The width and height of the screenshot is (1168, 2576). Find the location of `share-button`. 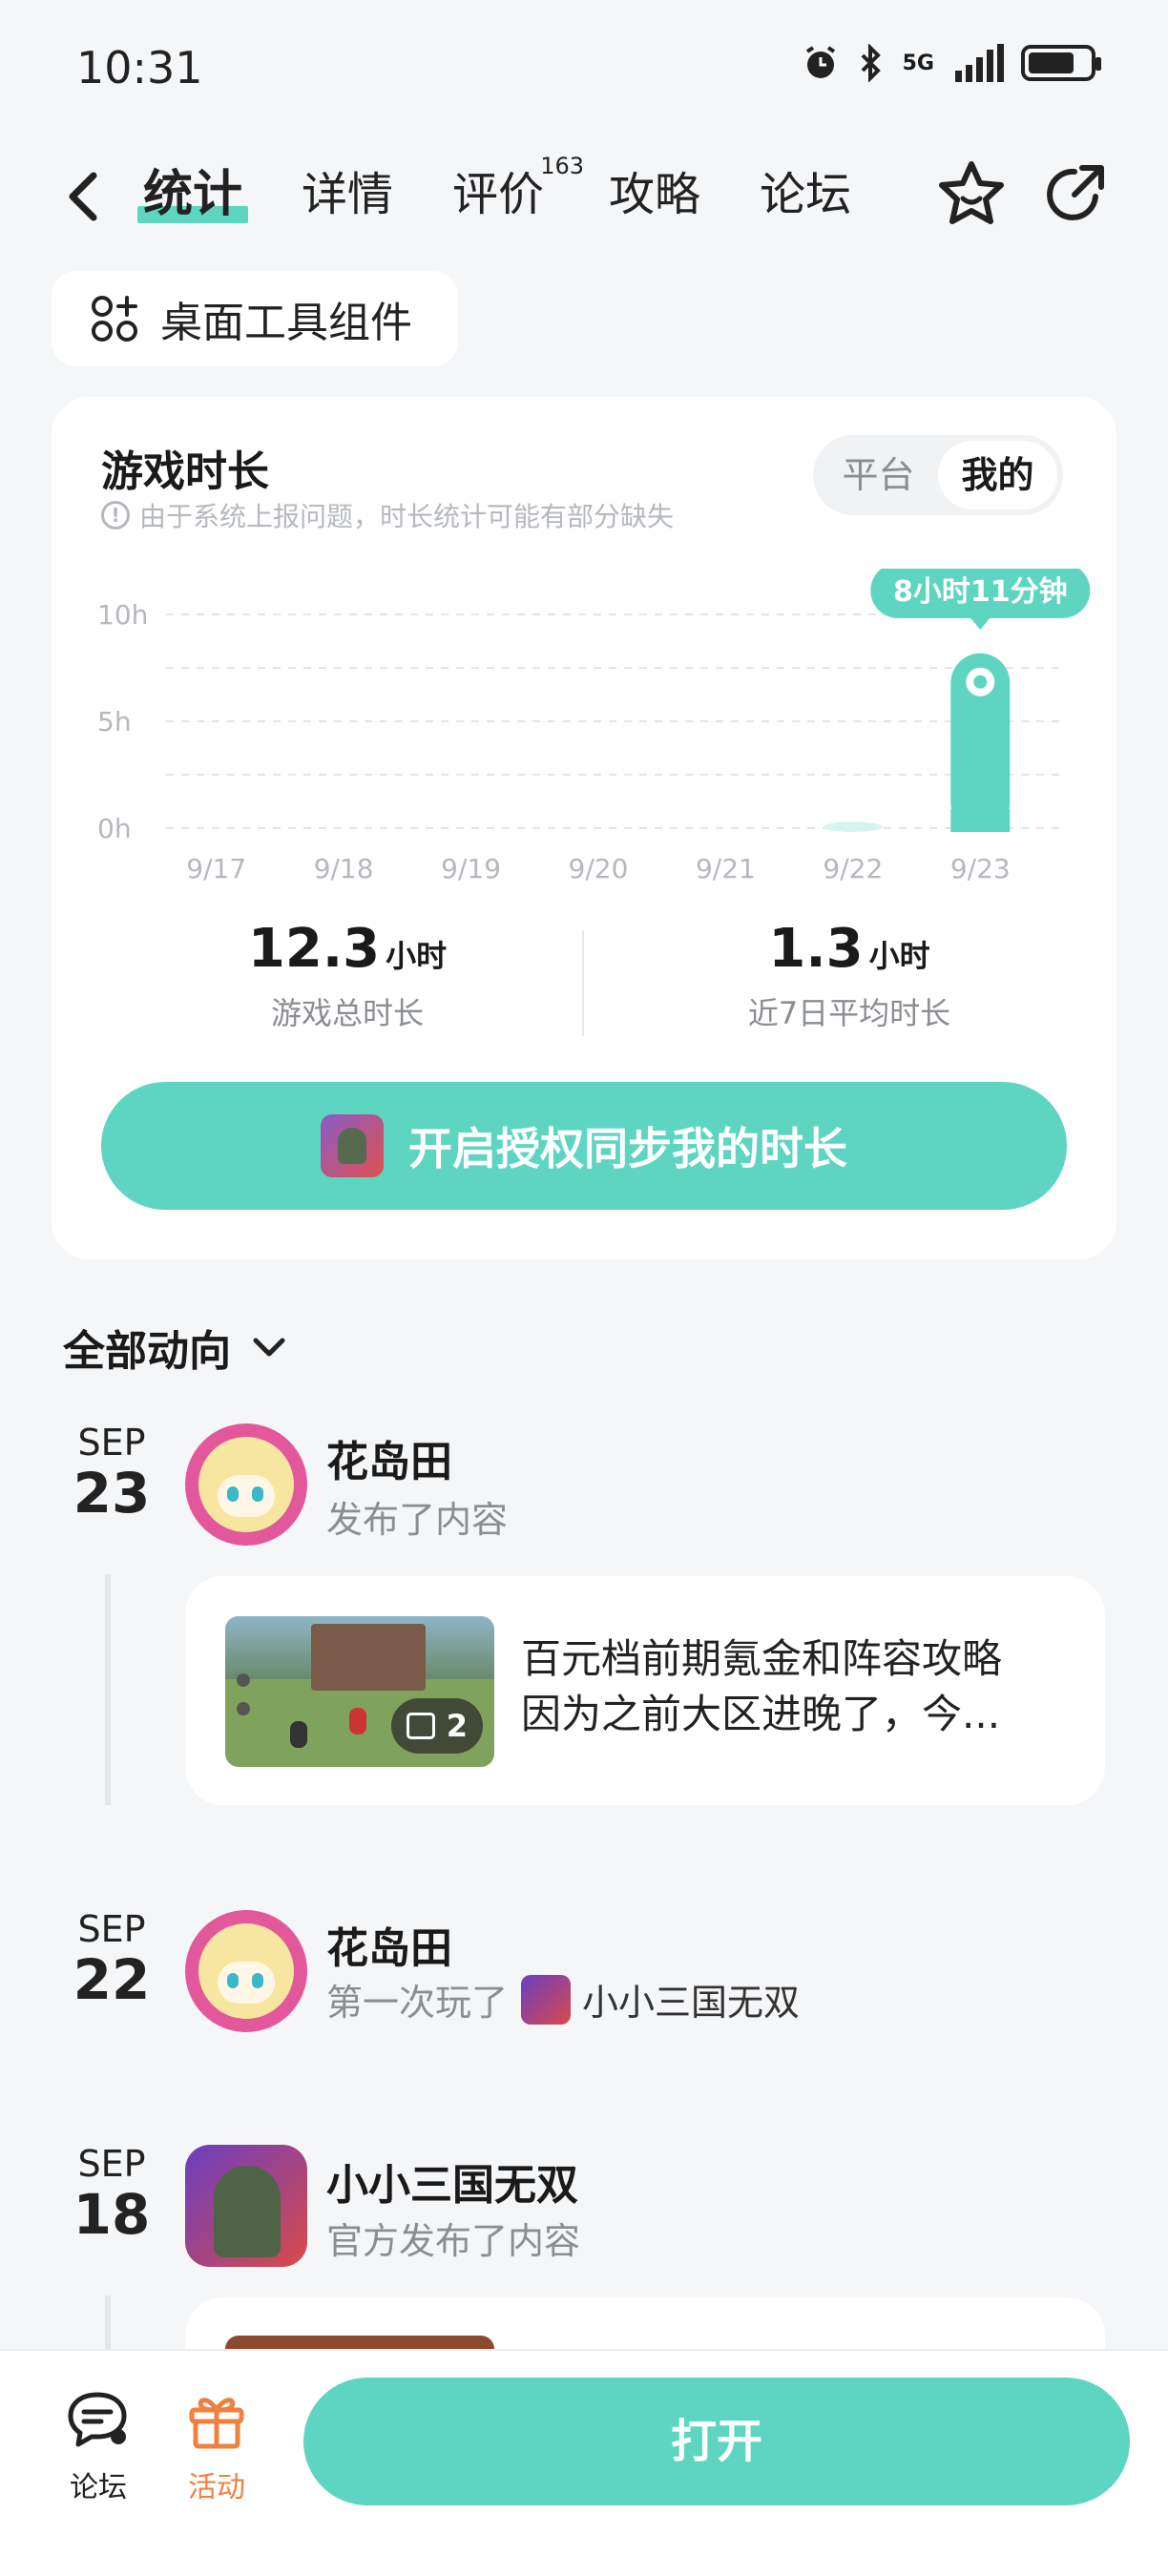

share-button is located at coordinates (1074, 194).